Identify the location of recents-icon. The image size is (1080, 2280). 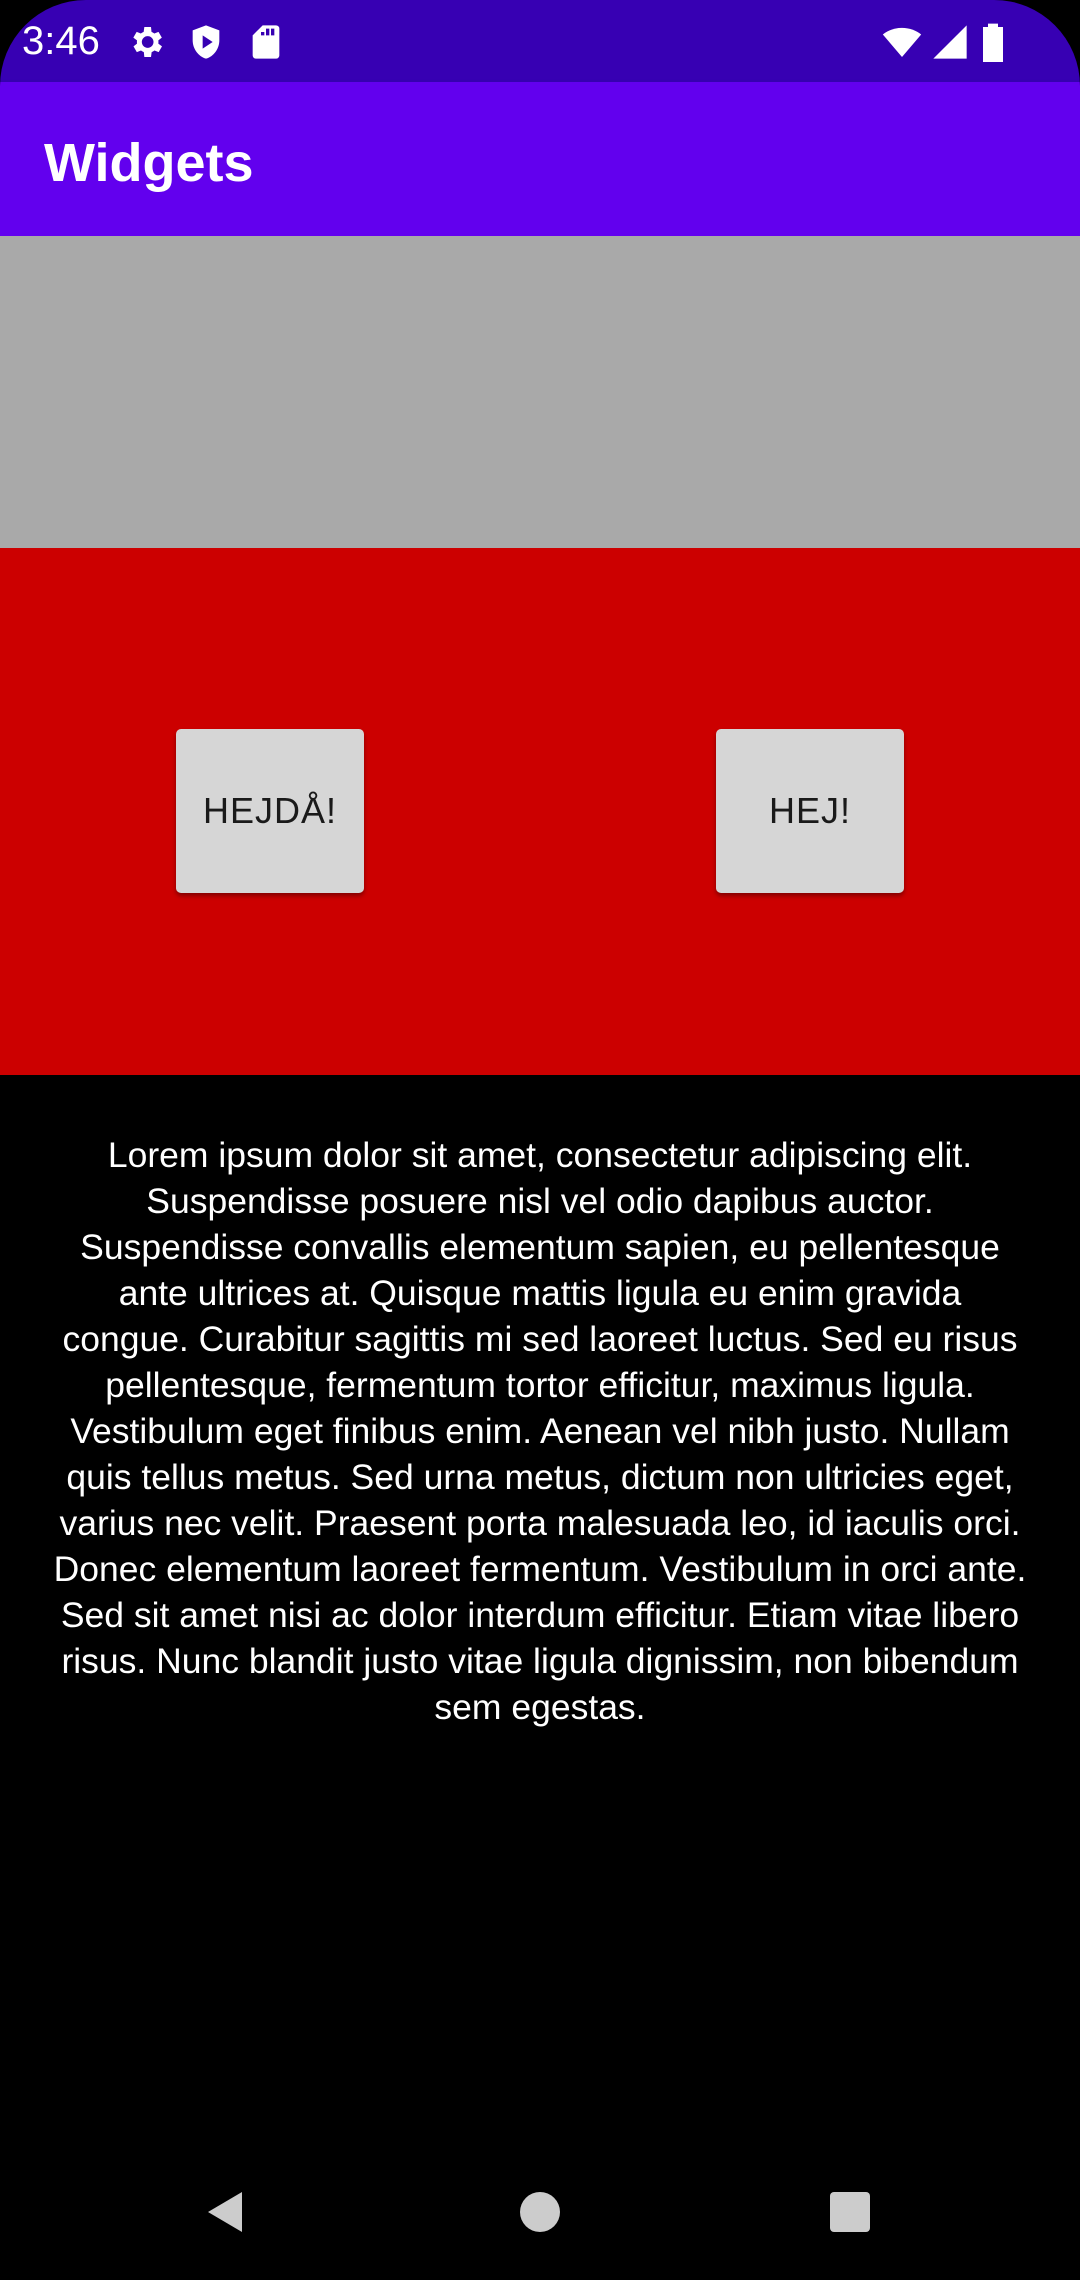
(850, 2212).